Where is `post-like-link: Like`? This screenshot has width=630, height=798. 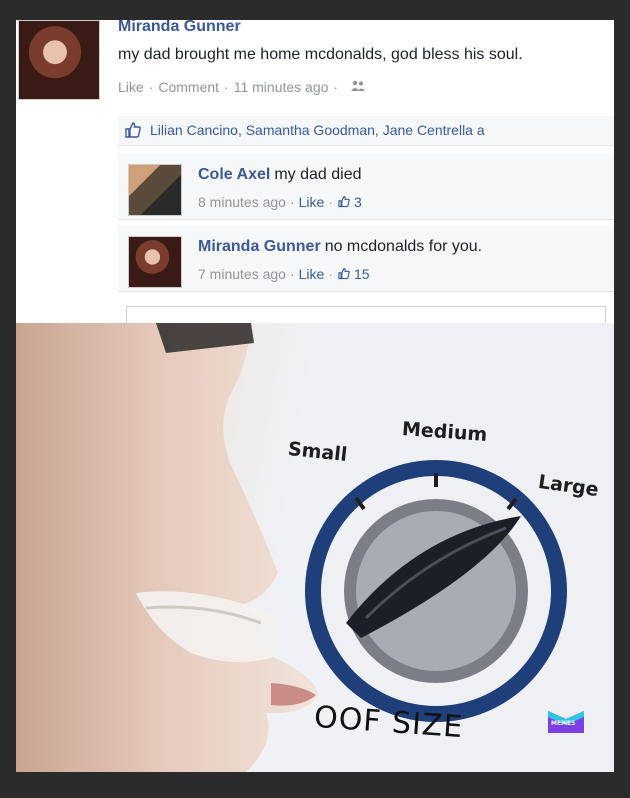 post-like-link: Like is located at coordinates (131, 87).